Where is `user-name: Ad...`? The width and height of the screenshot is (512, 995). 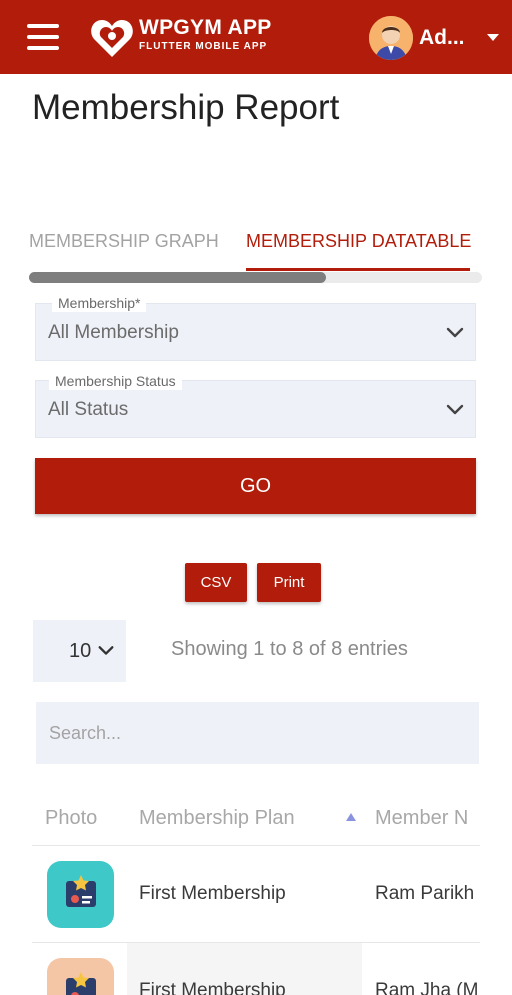
user-name: Ad... is located at coordinates (442, 38).